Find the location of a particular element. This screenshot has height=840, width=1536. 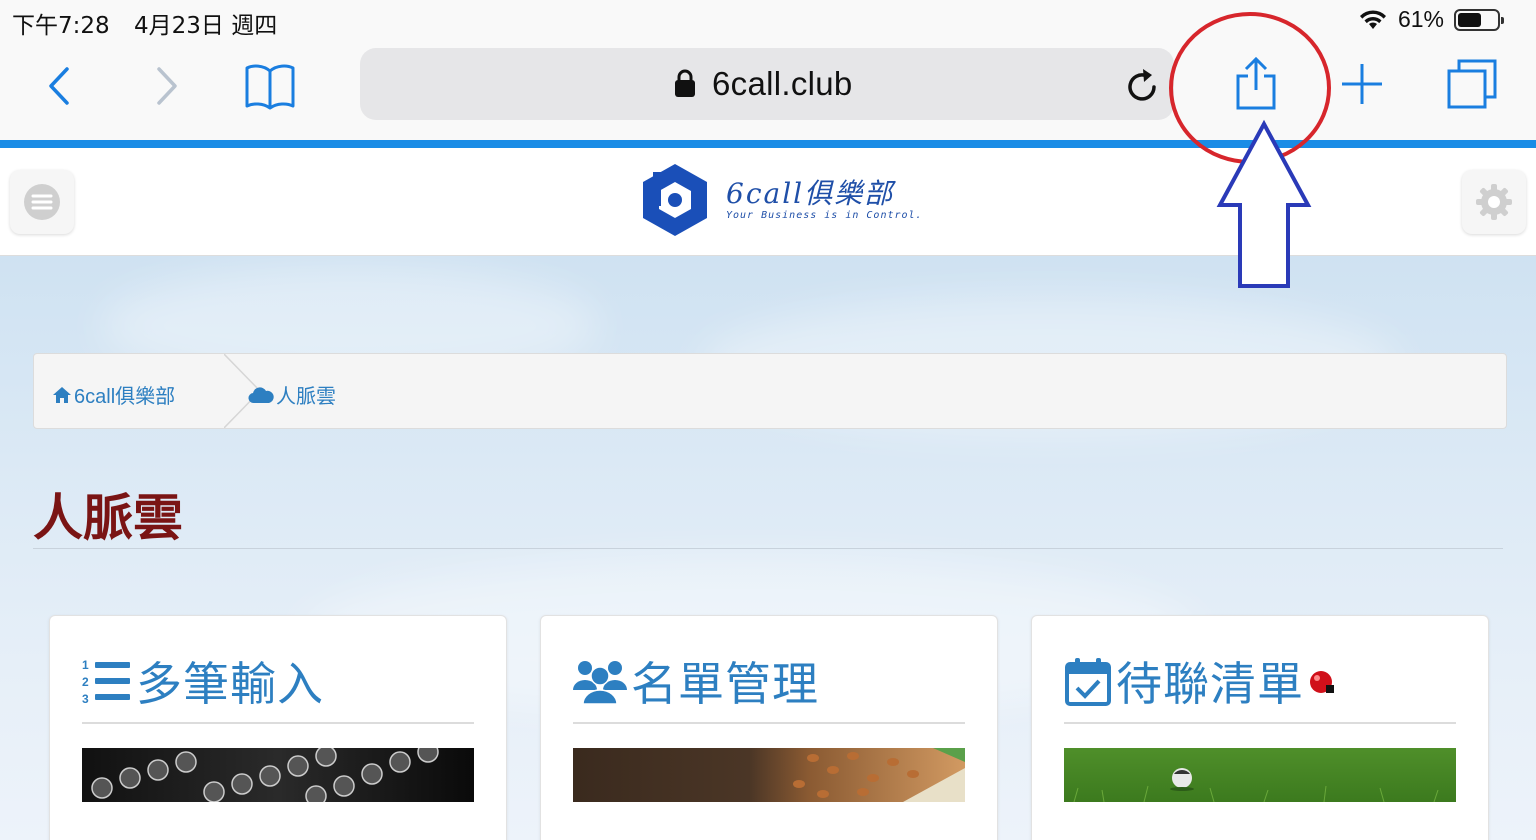

status-indicators: 61% is located at coordinates (1431, 19).